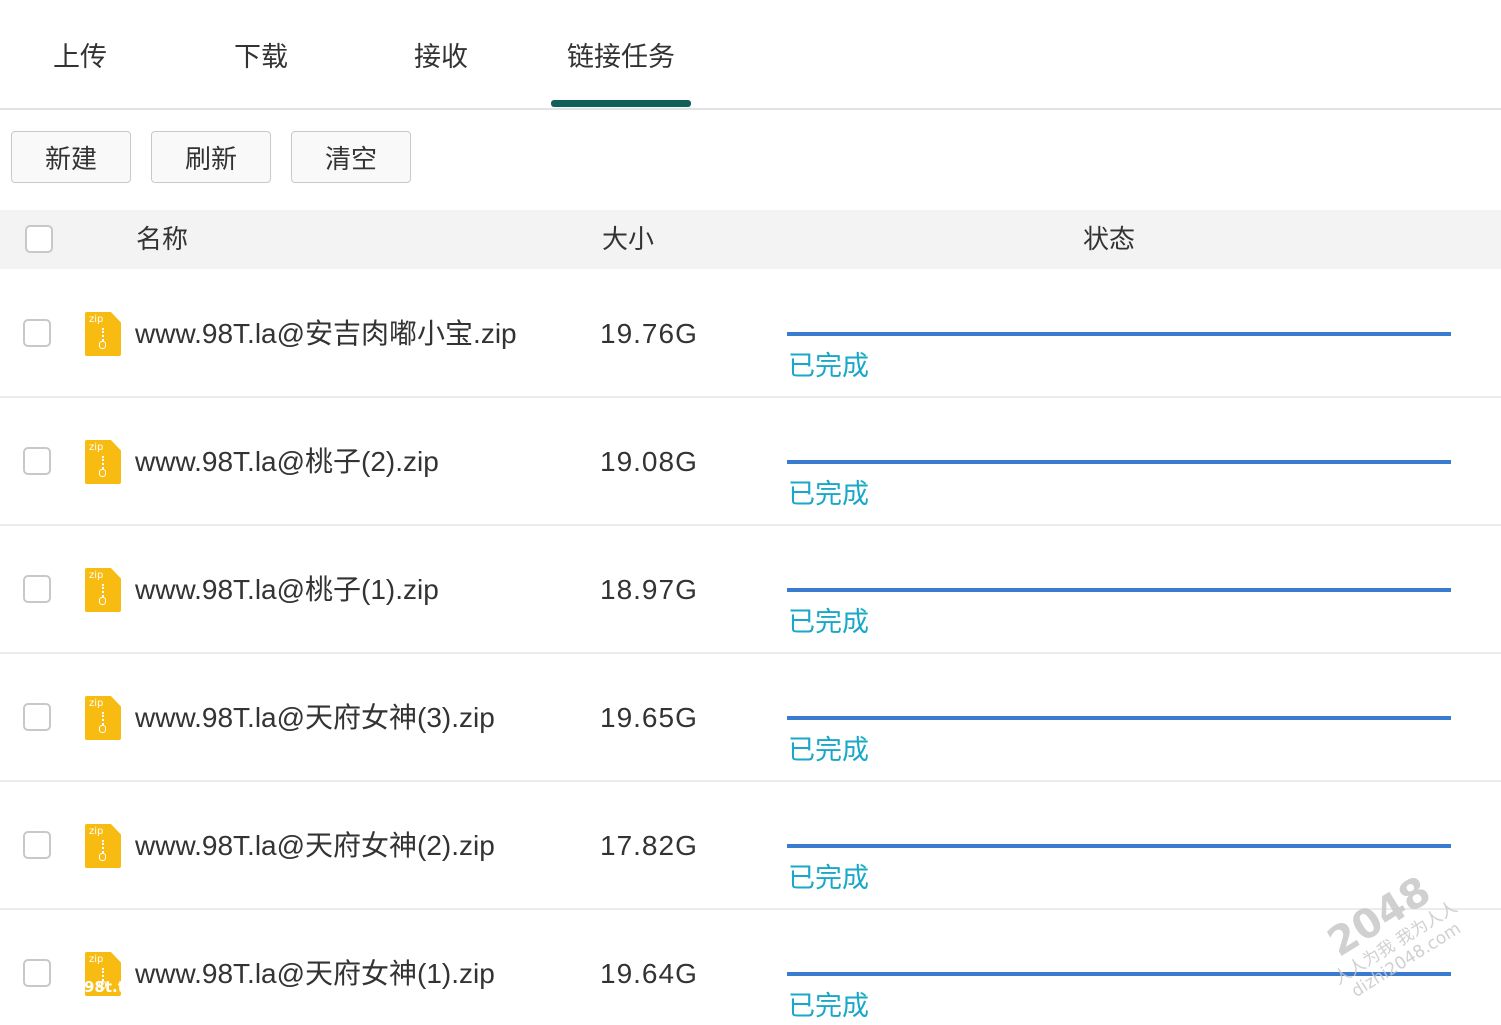 This screenshot has width=1501, height=1025. I want to click on file-name: www.98T.la@天府女神(1).zip, so click(315, 973).